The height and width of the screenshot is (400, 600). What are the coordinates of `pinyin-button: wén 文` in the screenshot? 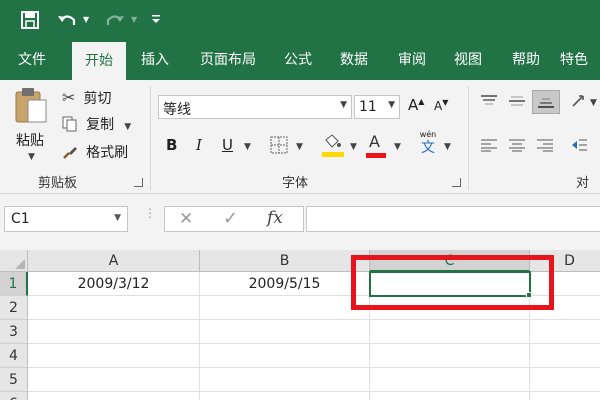 It's located at (428, 146).